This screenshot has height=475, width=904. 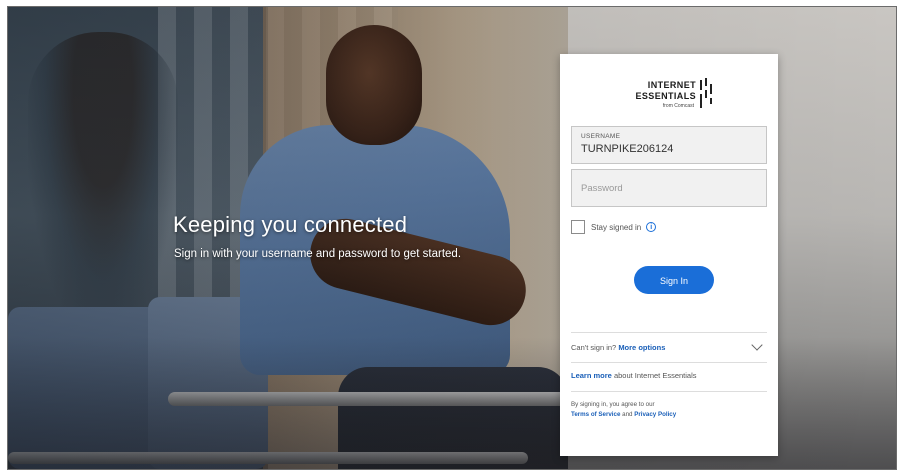 What do you see at coordinates (669, 347) in the screenshot?
I see `more-options-toggle: Can't sign in? More options` at bounding box center [669, 347].